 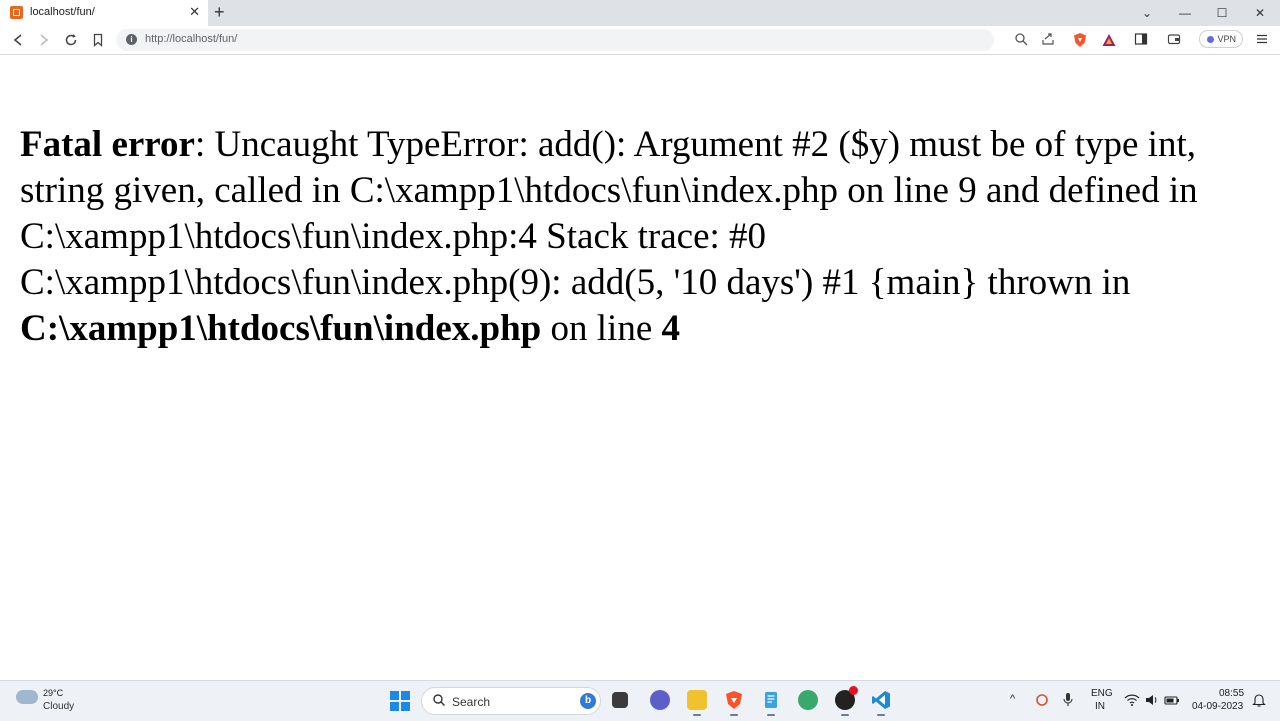 I want to click on taskbar-search: Search b, so click(x=511, y=701).